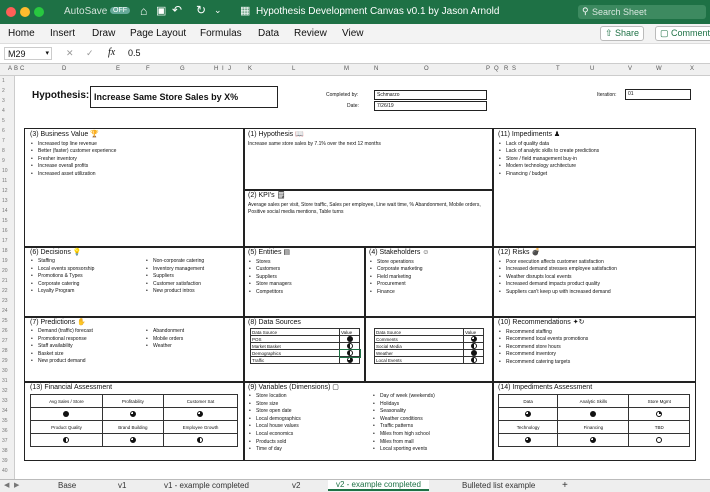 The height and width of the screenshot is (492, 710). Describe the element at coordinates (5, 221) in the screenshot. I see `row-header: 15` at that location.